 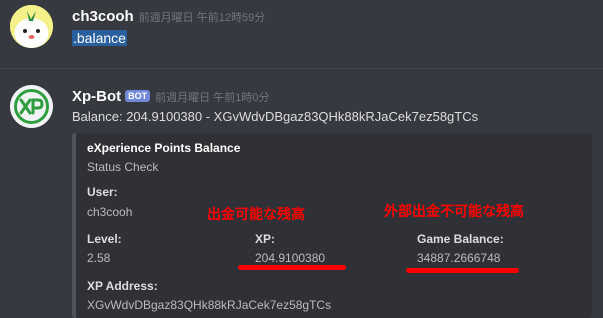 I want to click on field-user-name: User:, so click(x=102, y=192).